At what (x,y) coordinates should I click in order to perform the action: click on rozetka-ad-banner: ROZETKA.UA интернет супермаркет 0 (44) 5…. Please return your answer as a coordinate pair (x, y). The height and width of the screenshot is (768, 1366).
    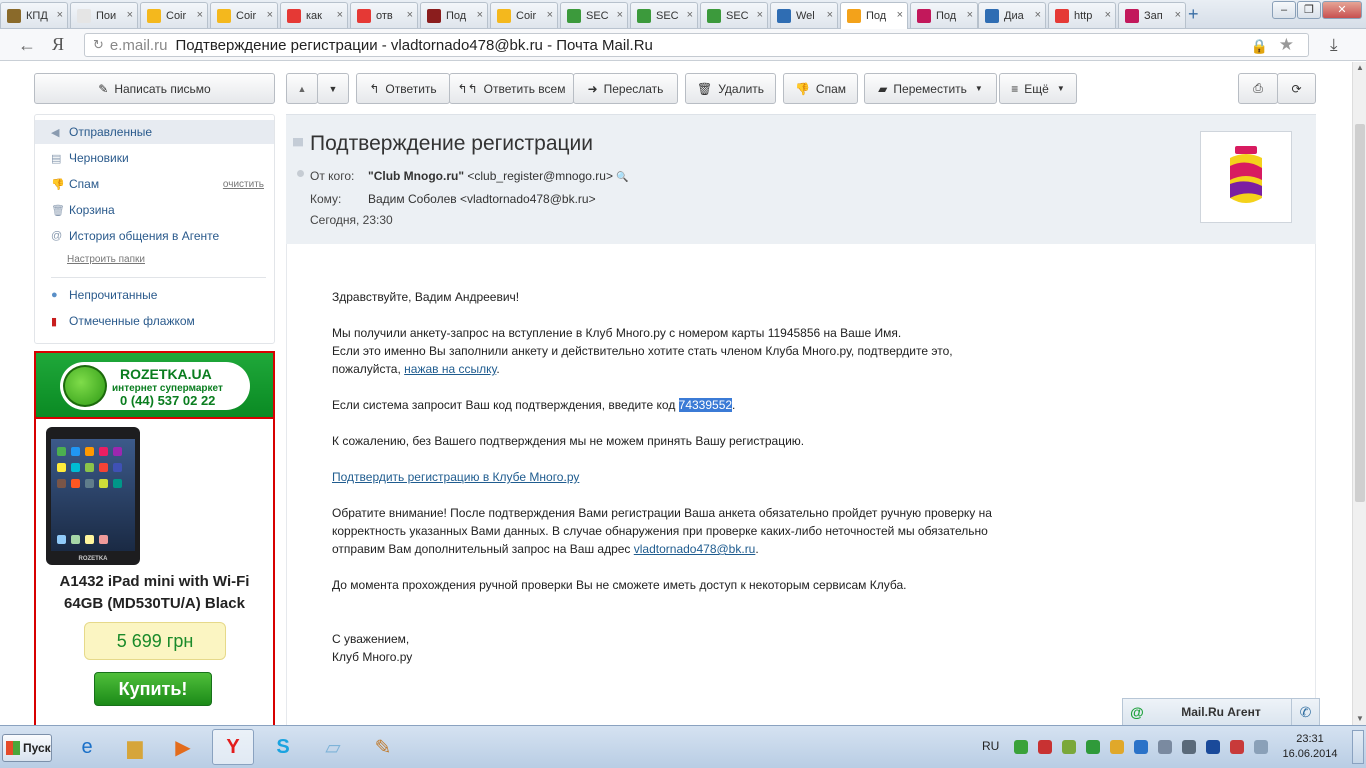
    Looking at the image, I should click on (154, 538).